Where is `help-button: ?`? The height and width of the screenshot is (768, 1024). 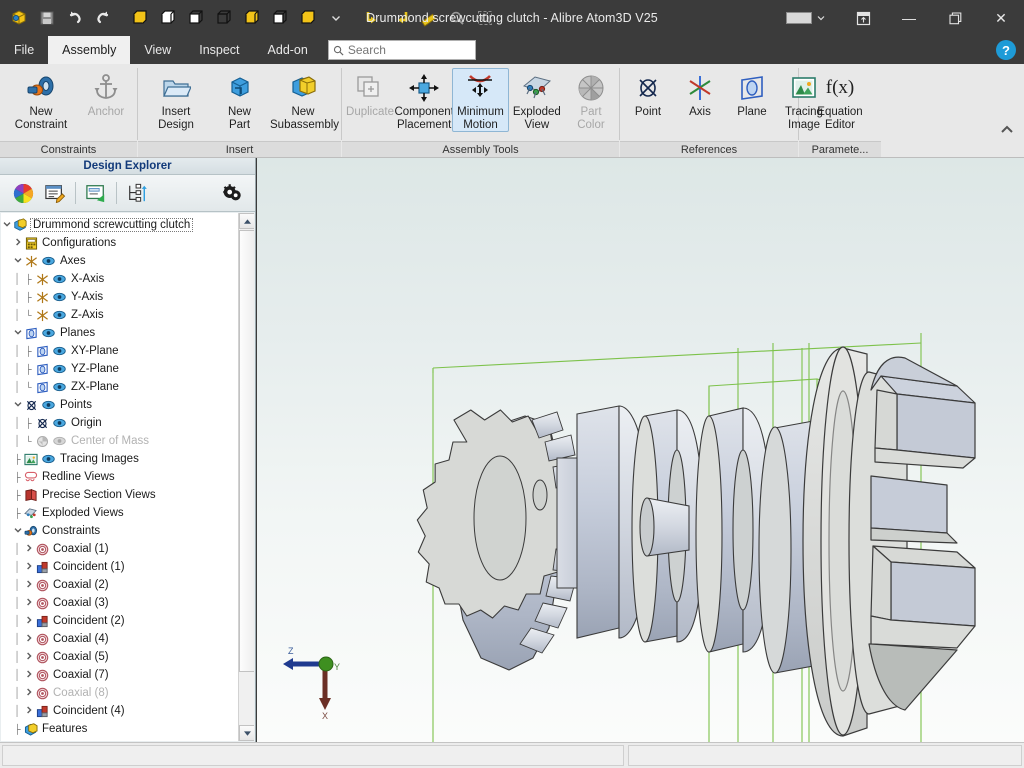 help-button: ? is located at coordinates (1006, 50).